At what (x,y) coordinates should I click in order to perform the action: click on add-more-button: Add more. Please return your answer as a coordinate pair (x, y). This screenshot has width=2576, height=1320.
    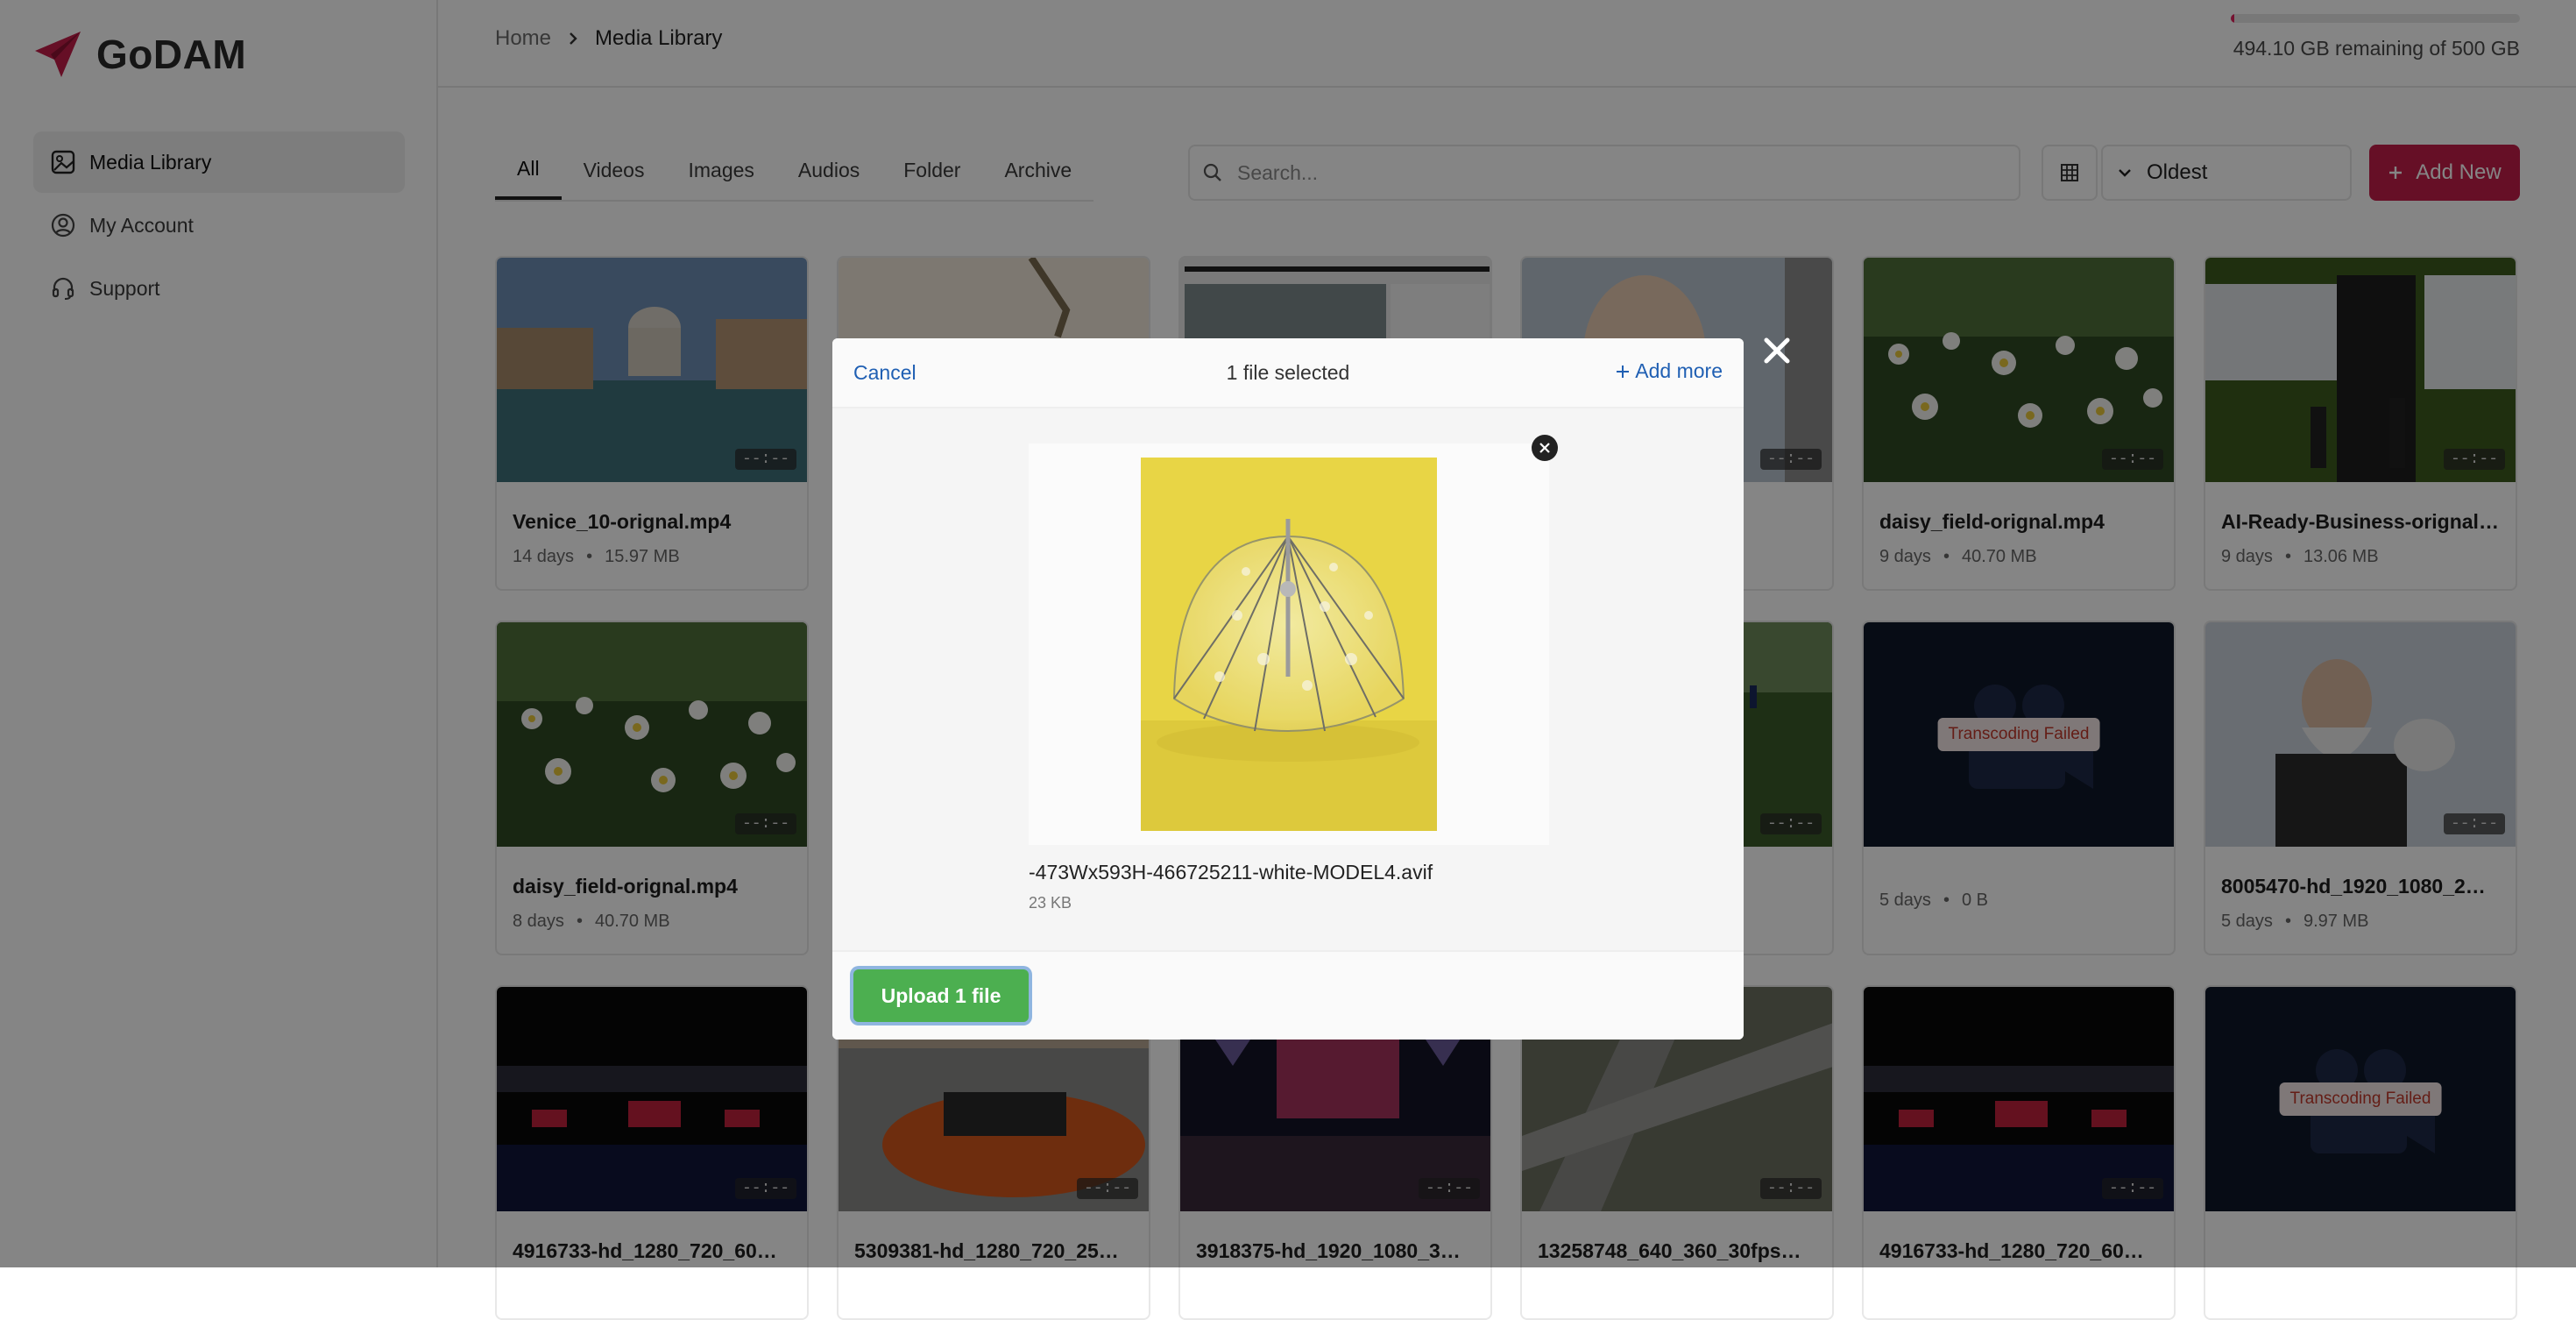
    Looking at the image, I should click on (1669, 371).